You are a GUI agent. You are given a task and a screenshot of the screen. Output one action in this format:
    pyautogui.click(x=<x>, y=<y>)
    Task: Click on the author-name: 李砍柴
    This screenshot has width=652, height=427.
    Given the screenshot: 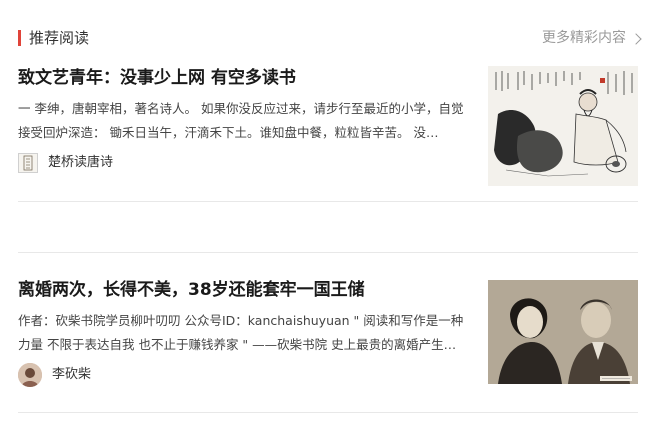 What is the action you would take?
    pyautogui.click(x=71, y=375)
    